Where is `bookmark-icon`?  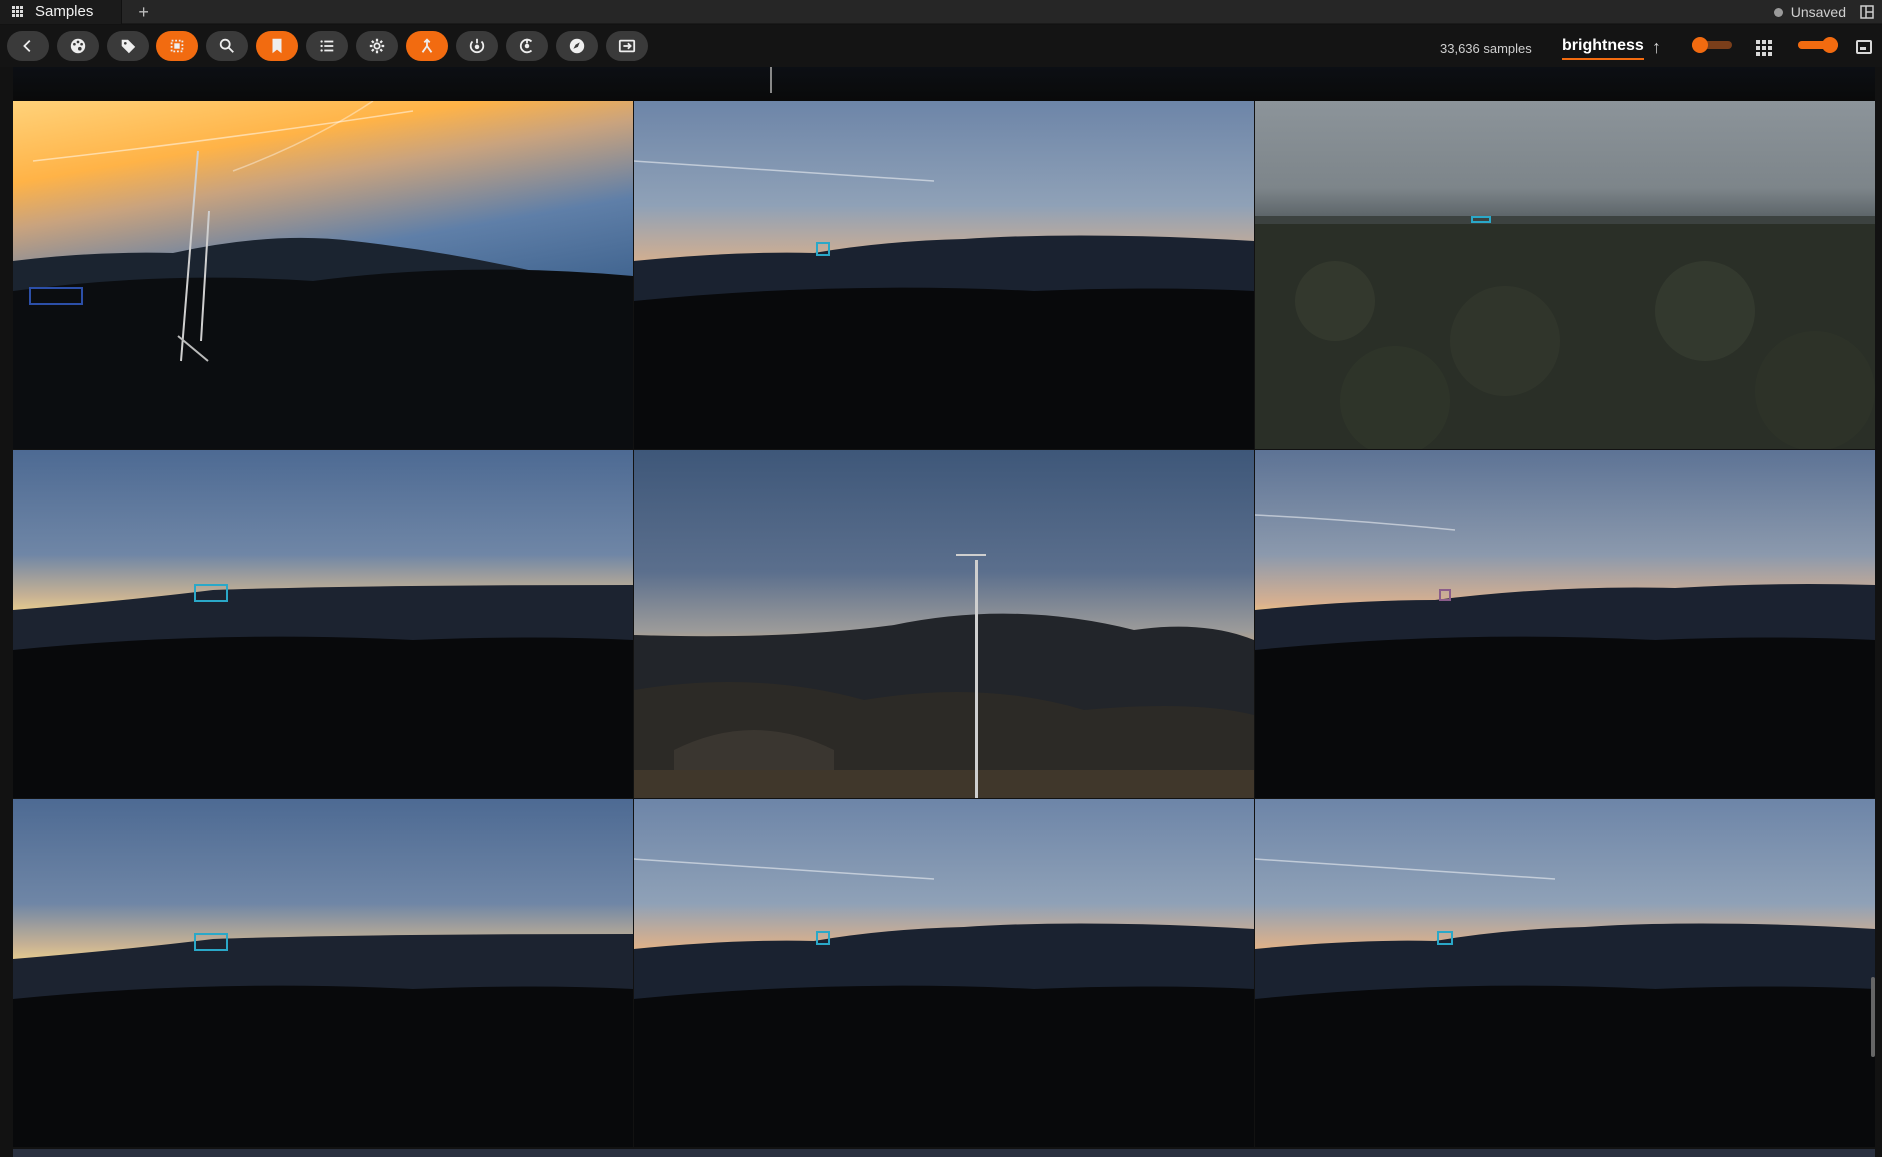
bookmark-icon is located at coordinates (277, 46).